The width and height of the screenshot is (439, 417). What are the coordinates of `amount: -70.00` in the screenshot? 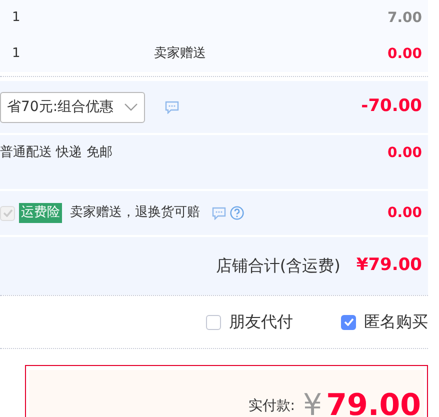 It's located at (391, 106).